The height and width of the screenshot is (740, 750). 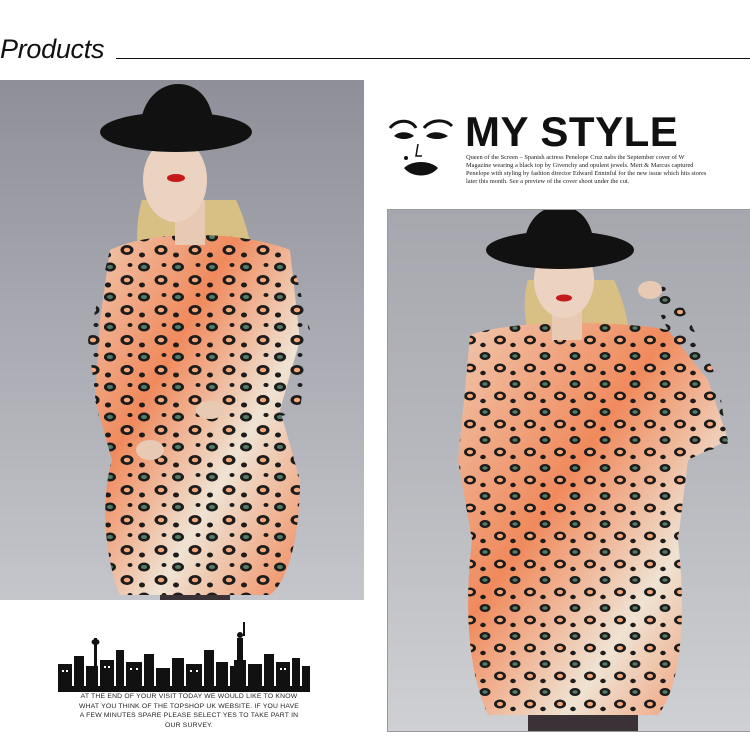 I want to click on marilyn-face-icon, so click(x=421, y=148).